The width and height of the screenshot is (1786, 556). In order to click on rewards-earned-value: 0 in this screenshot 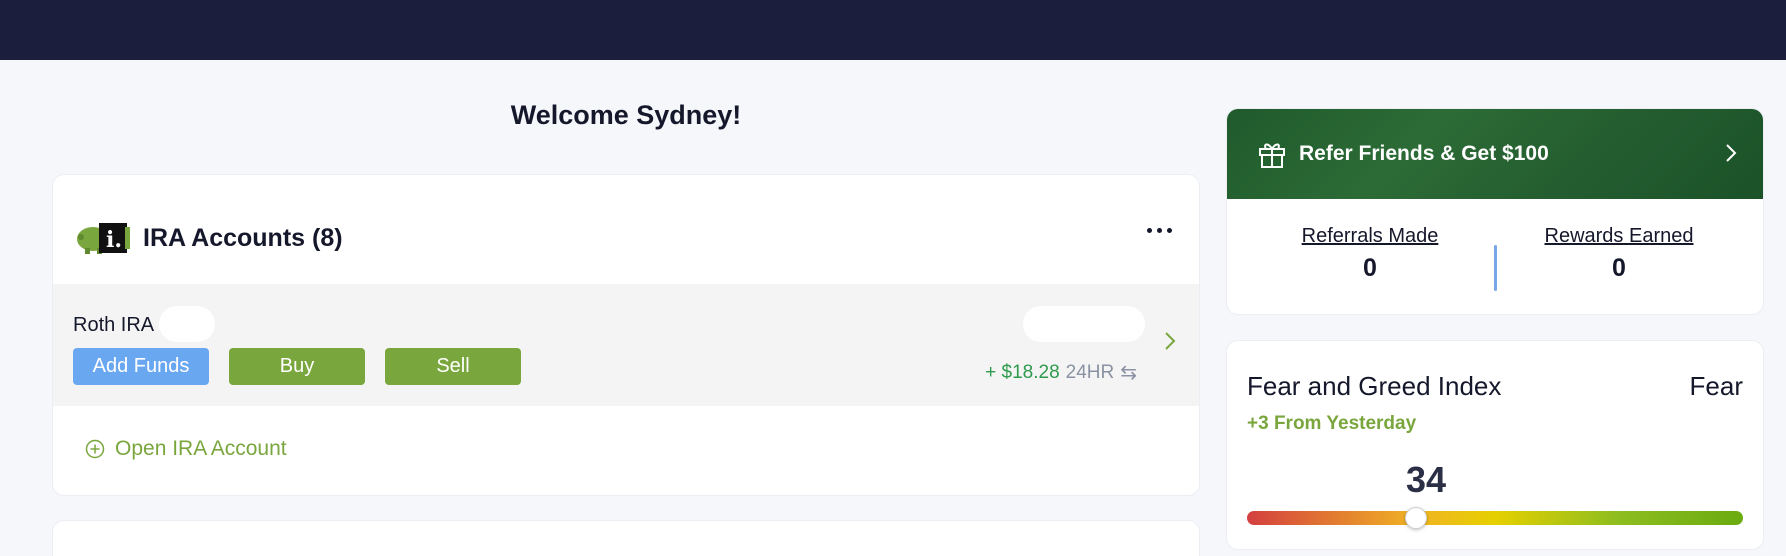, I will do `click(1619, 268)`.